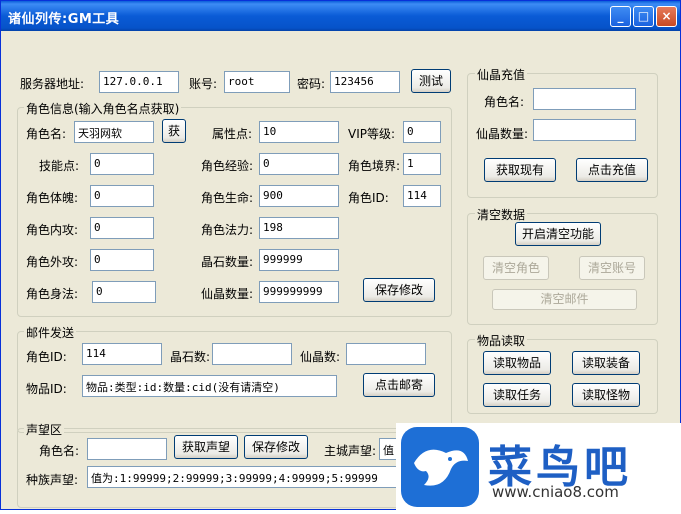 Image resolution: width=681 pixels, height=514 pixels. I want to click on agility-label: 角色身法:, so click(52, 294).